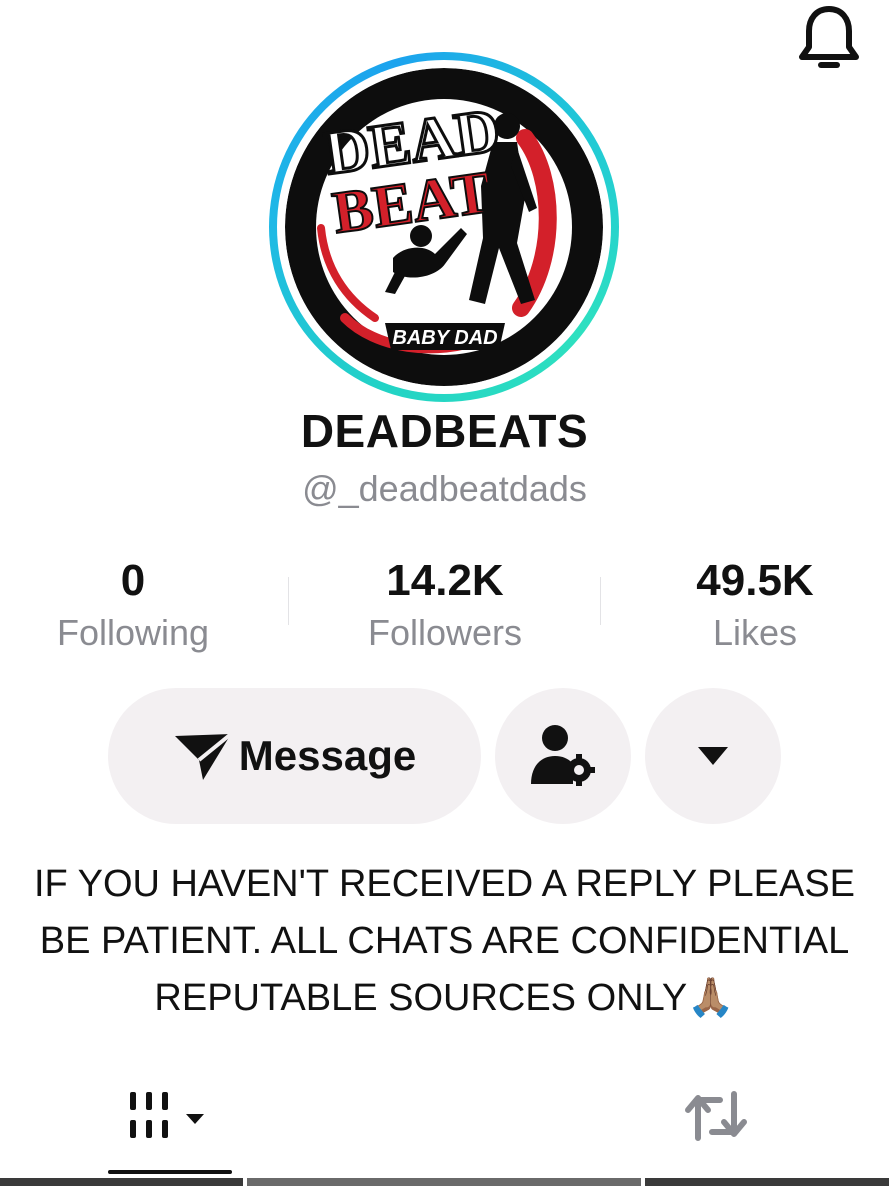 This screenshot has width=889, height=1186. What do you see at coordinates (445, 580) in the screenshot?
I see `followers-count: 14.2K` at bounding box center [445, 580].